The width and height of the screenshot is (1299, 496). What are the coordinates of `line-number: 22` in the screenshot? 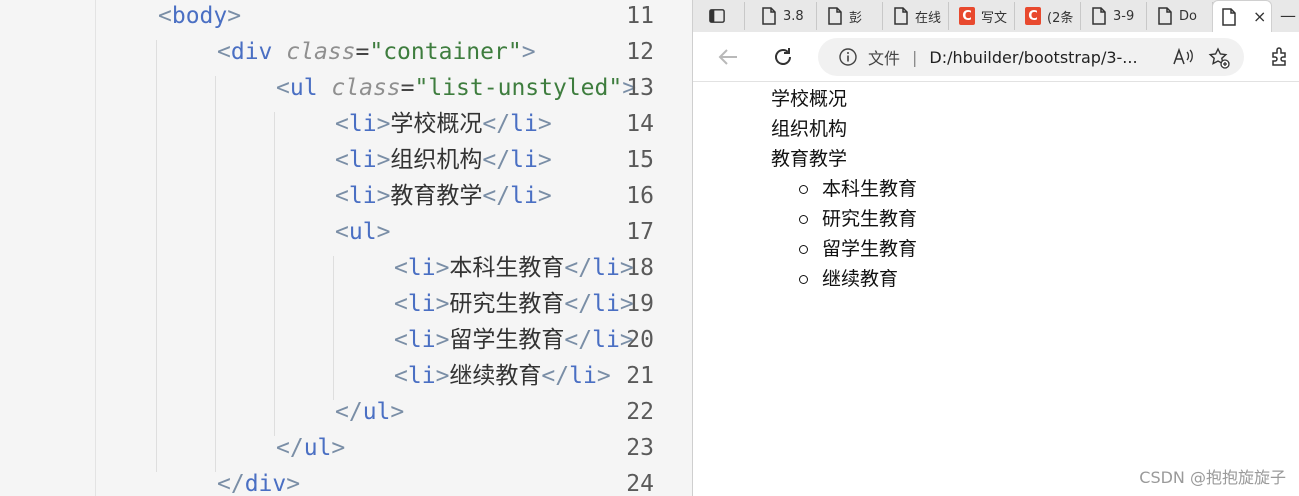 It's located at (640, 412).